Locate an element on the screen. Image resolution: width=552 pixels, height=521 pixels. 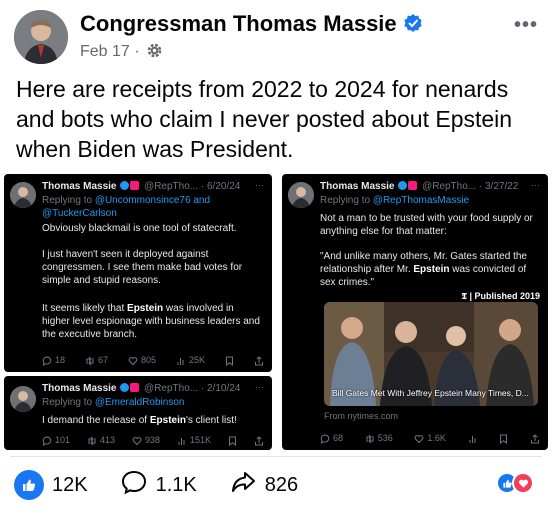
post-meta: Feb 17 · is located at coordinates (121, 53).